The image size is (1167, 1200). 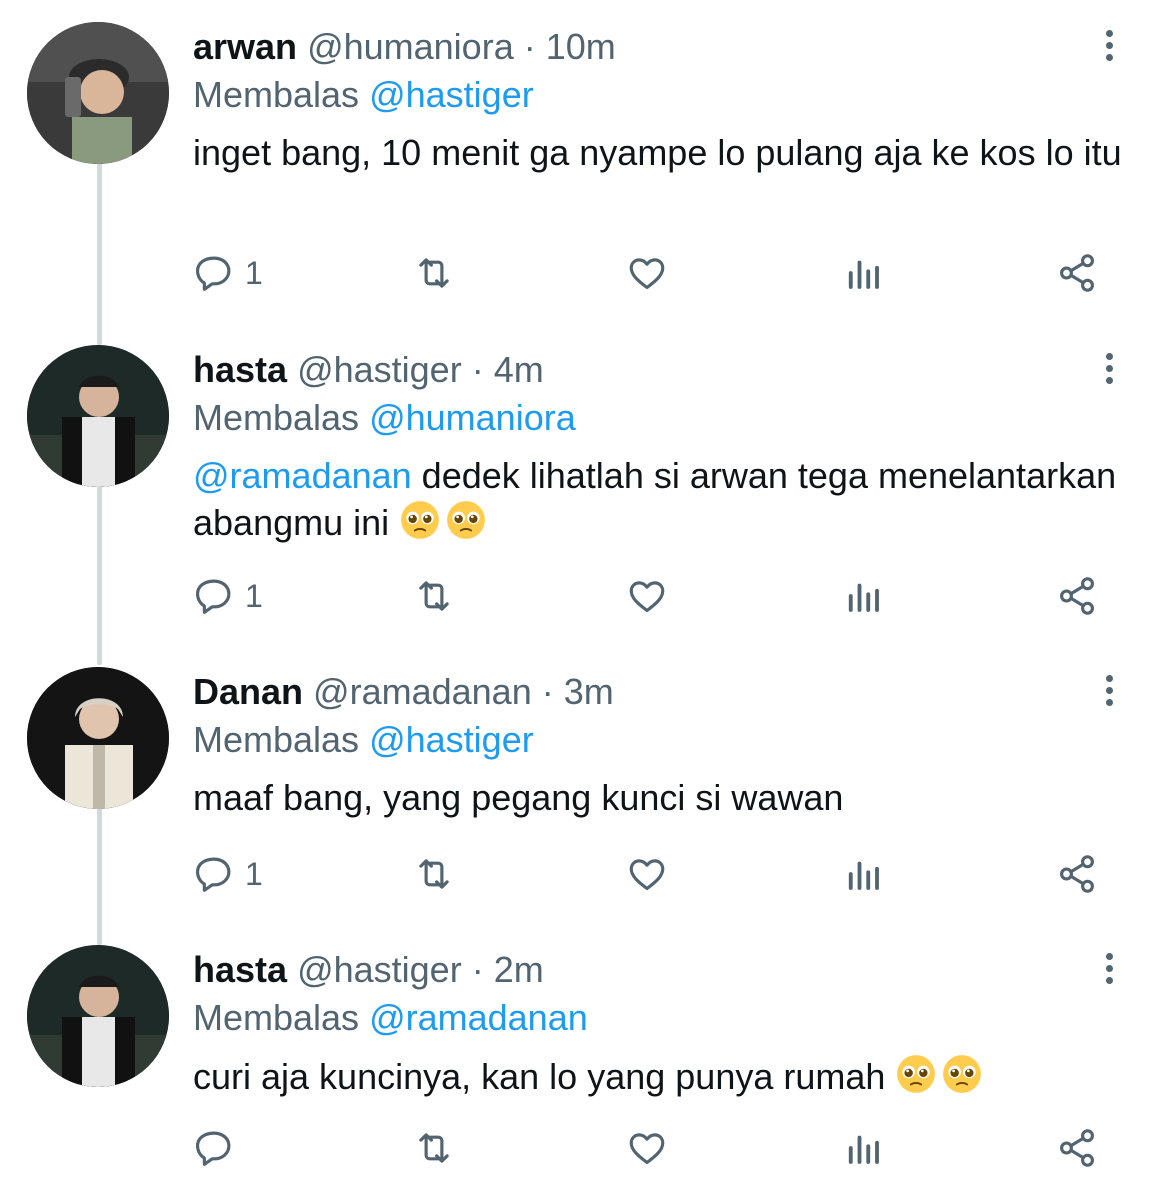 I want to click on tweet-header: Danan @ramadanan · 3m, so click(x=403, y=692).